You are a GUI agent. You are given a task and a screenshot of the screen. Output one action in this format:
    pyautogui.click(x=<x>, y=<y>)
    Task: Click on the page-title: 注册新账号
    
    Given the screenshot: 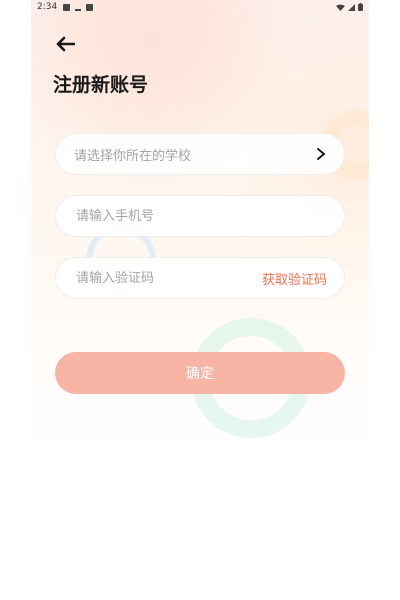 What is the action you would take?
    pyautogui.click(x=101, y=85)
    